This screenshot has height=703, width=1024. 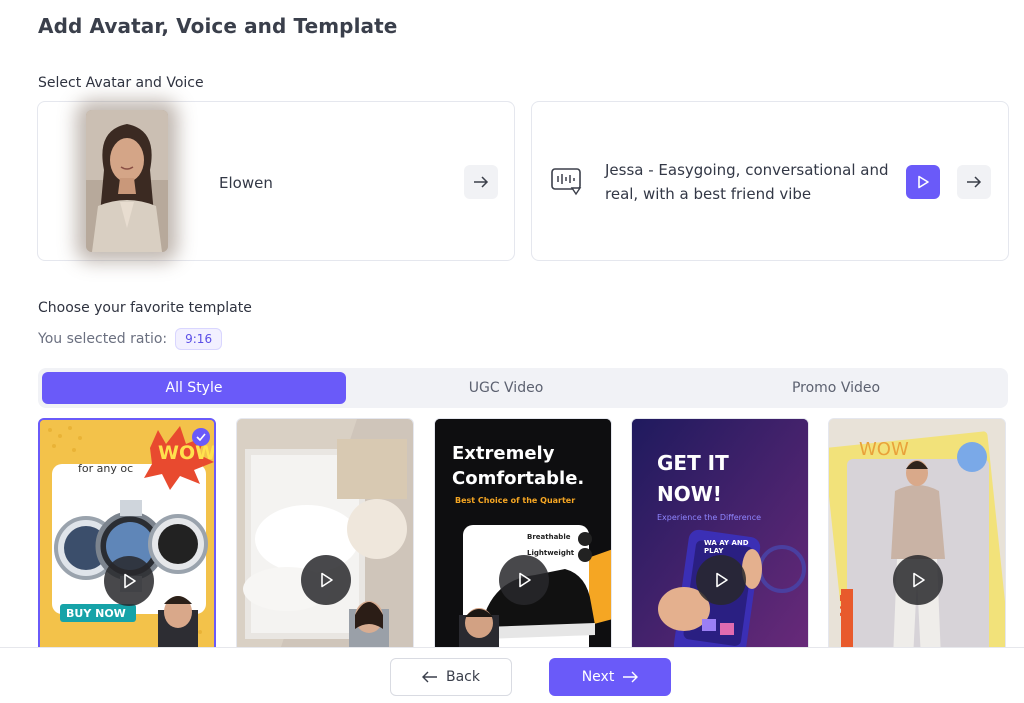 I want to click on ratio-badge: 9:16, so click(x=199, y=339).